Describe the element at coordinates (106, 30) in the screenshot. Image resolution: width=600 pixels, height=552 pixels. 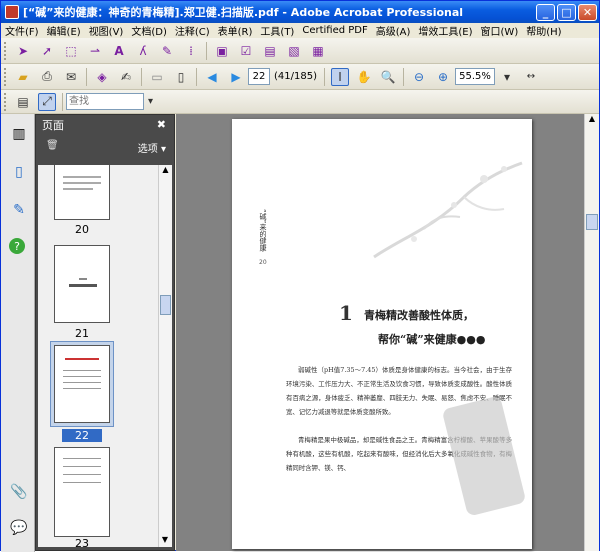
I see `menu-view: 视图(V)` at that location.